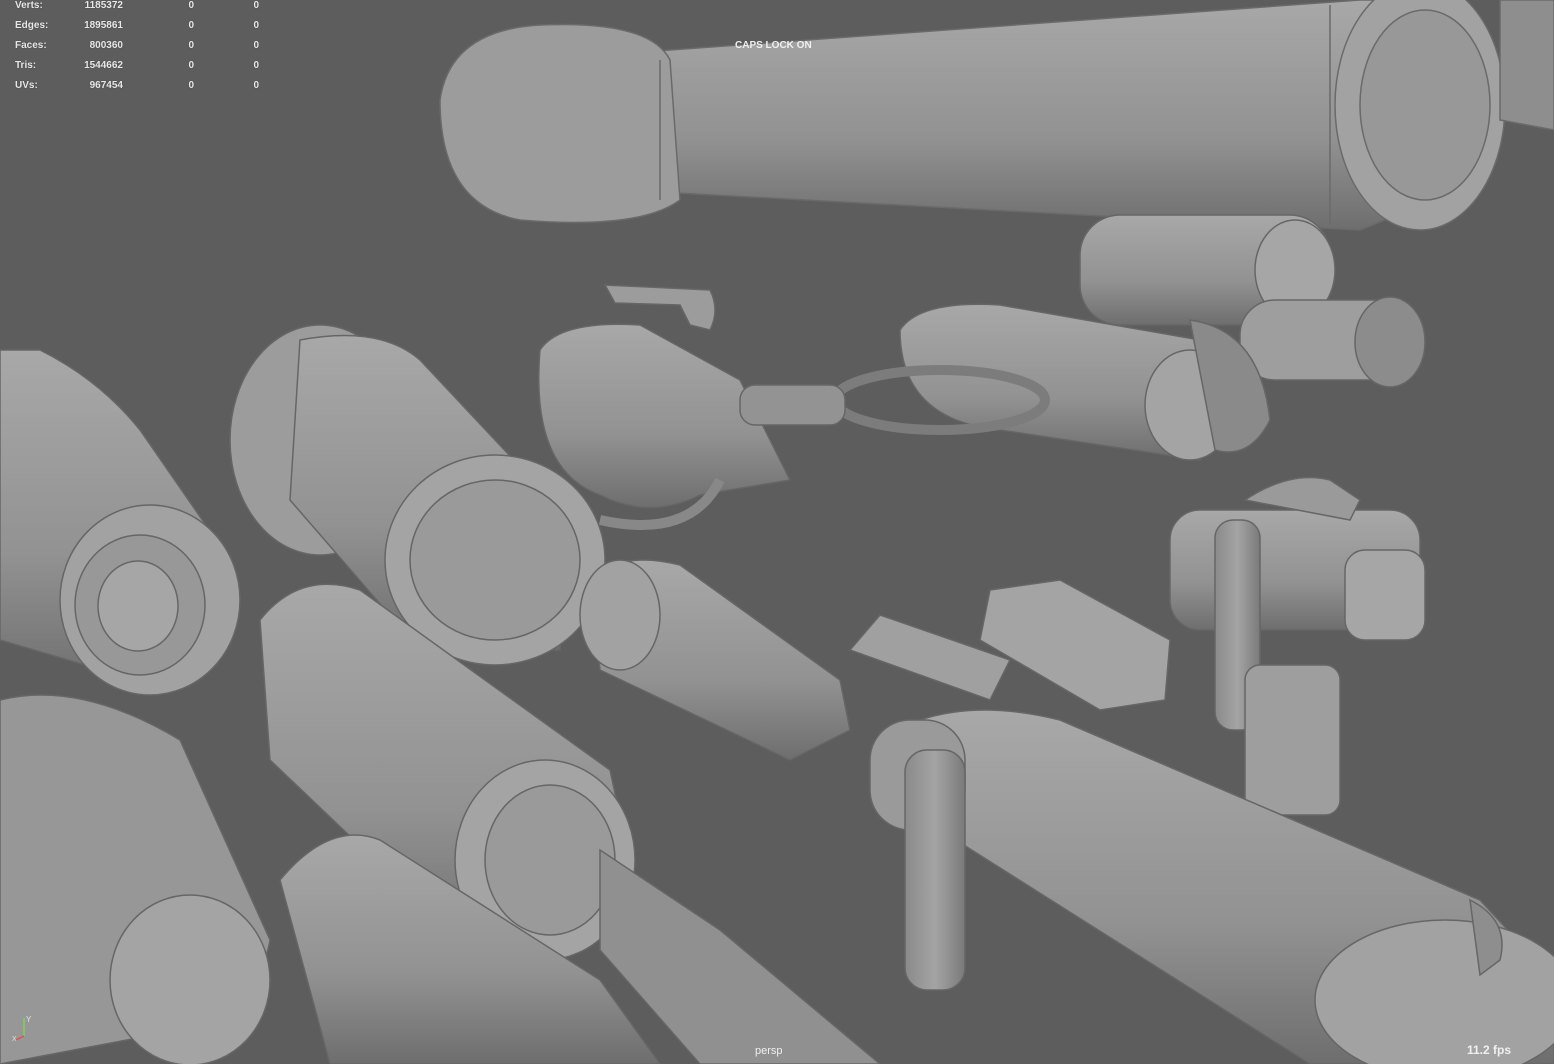  What do you see at coordinates (1489, 1050) in the screenshot?
I see `fps-counter: 11.2 fps` at bounding box center [1489, 1050].